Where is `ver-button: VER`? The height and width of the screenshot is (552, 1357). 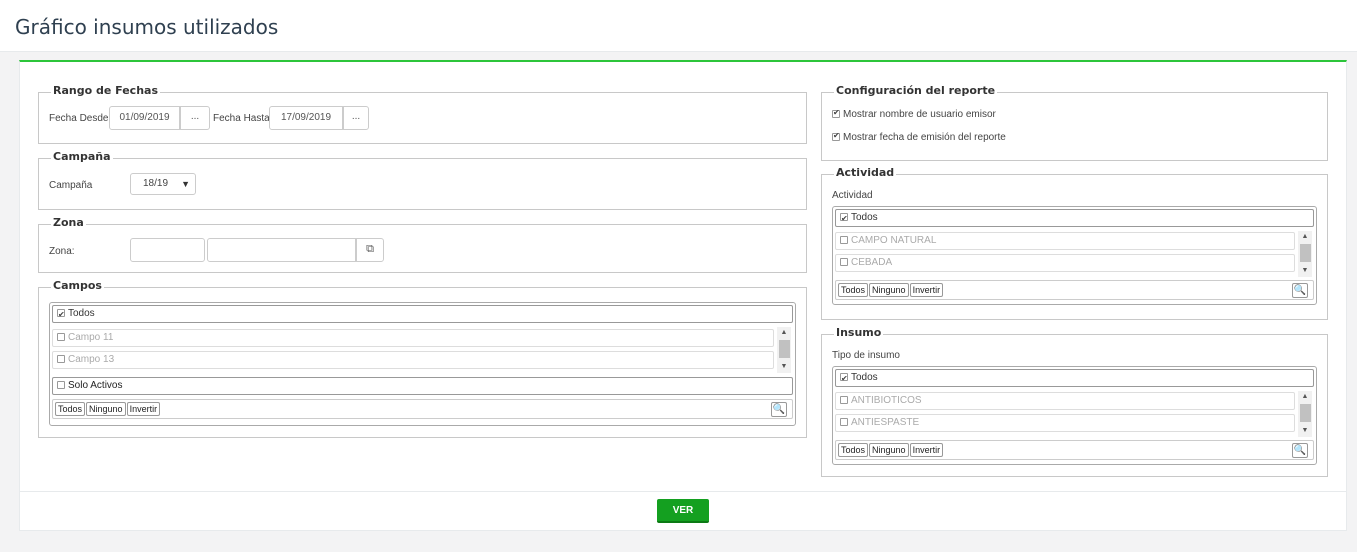 ver-button: VER is located at coordinates (683, 511).